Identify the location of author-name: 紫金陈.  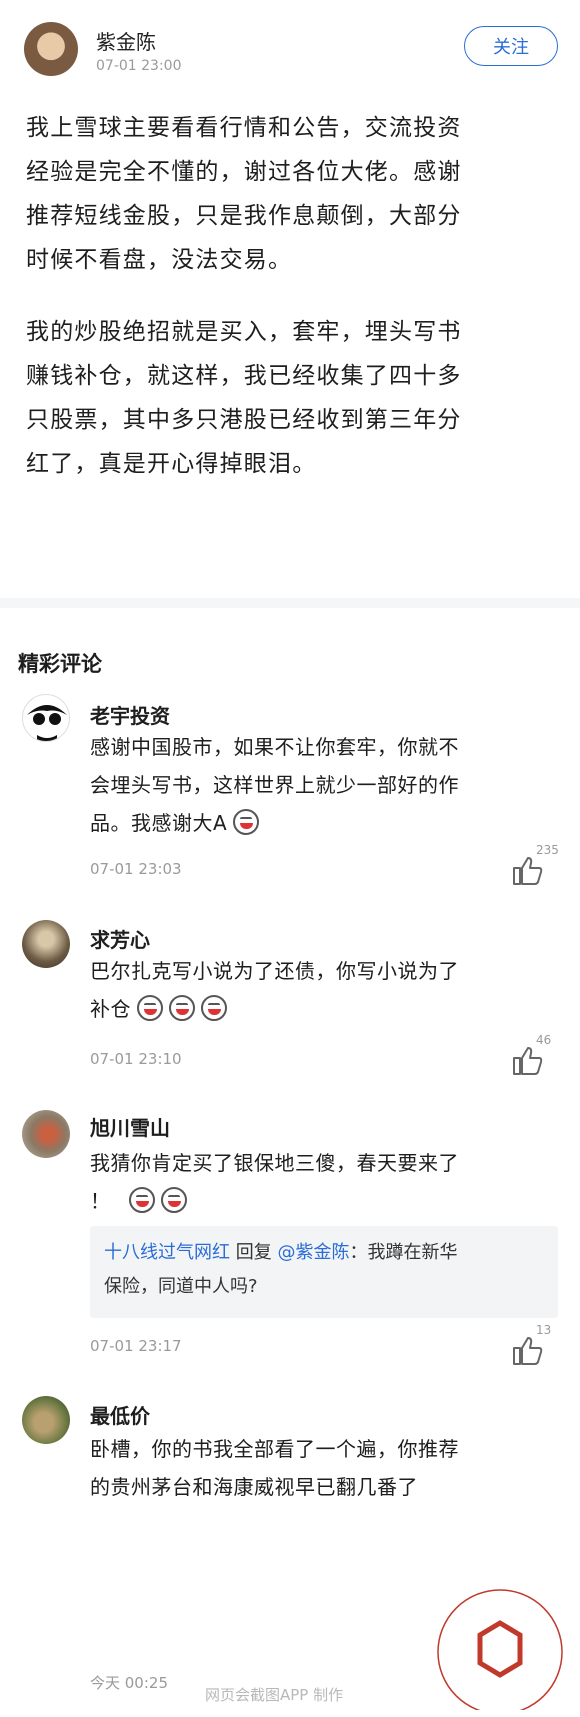
(126, 40).